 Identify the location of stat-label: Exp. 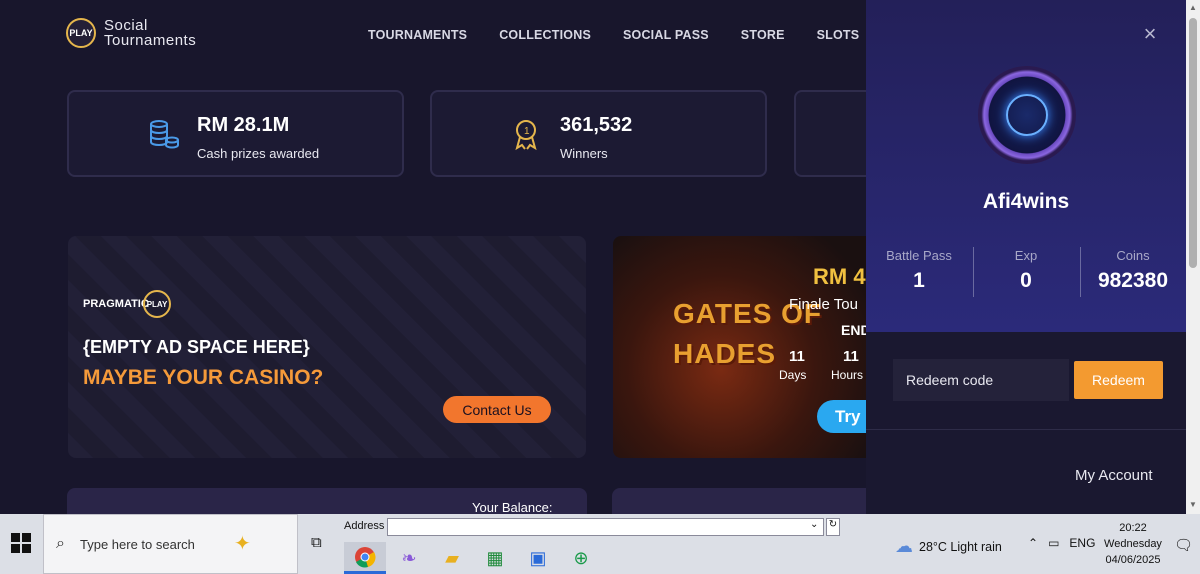
(1026, 255).